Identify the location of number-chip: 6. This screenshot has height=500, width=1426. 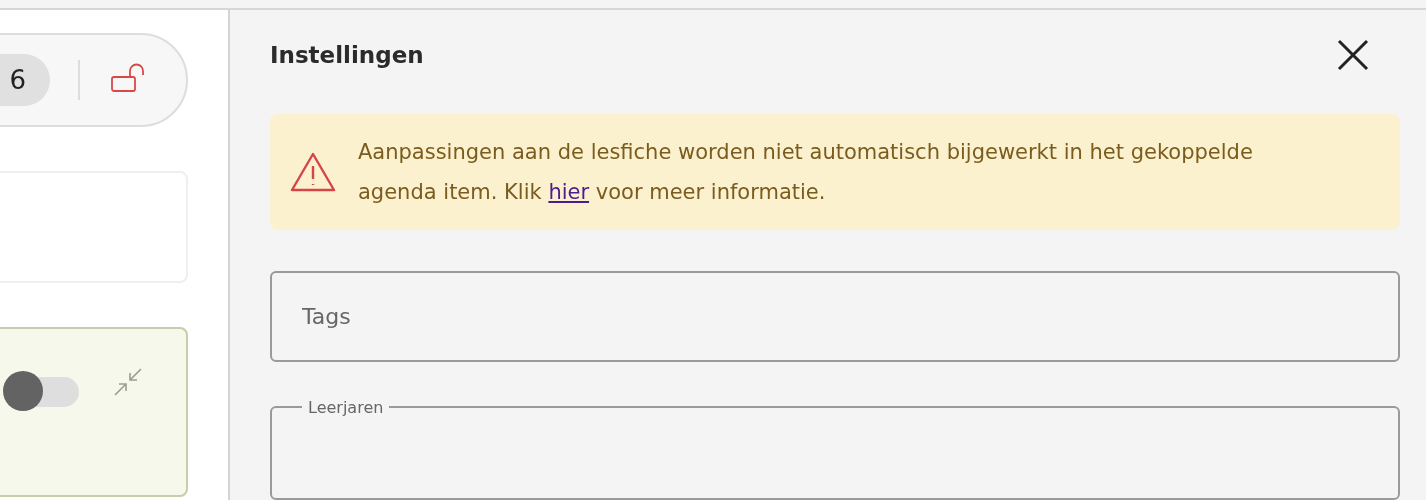
(25, 80).